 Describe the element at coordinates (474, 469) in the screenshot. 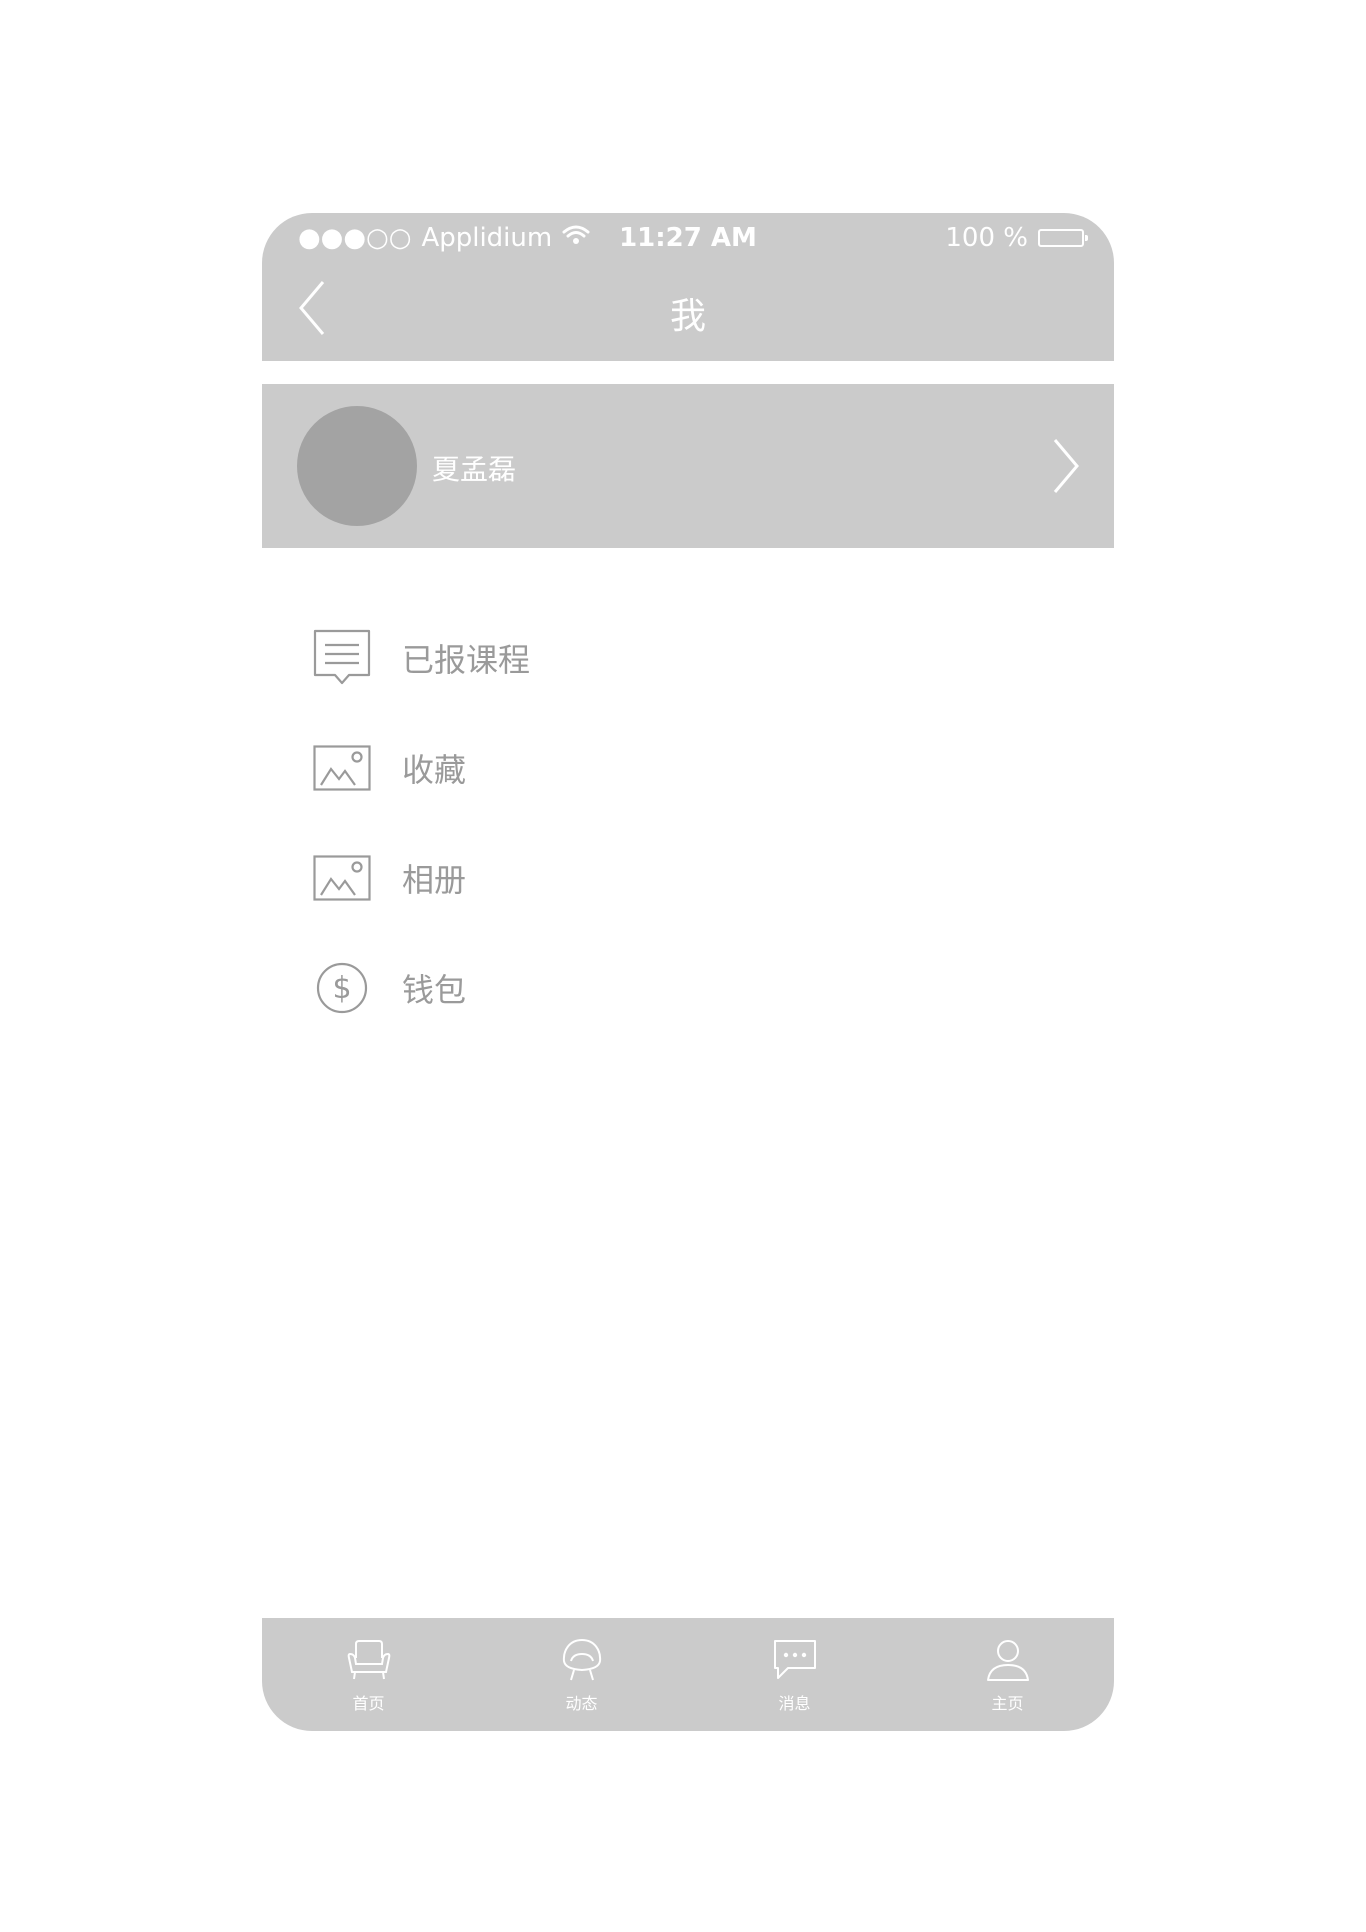

I see `profile-name: 夏孟磊` at that location.